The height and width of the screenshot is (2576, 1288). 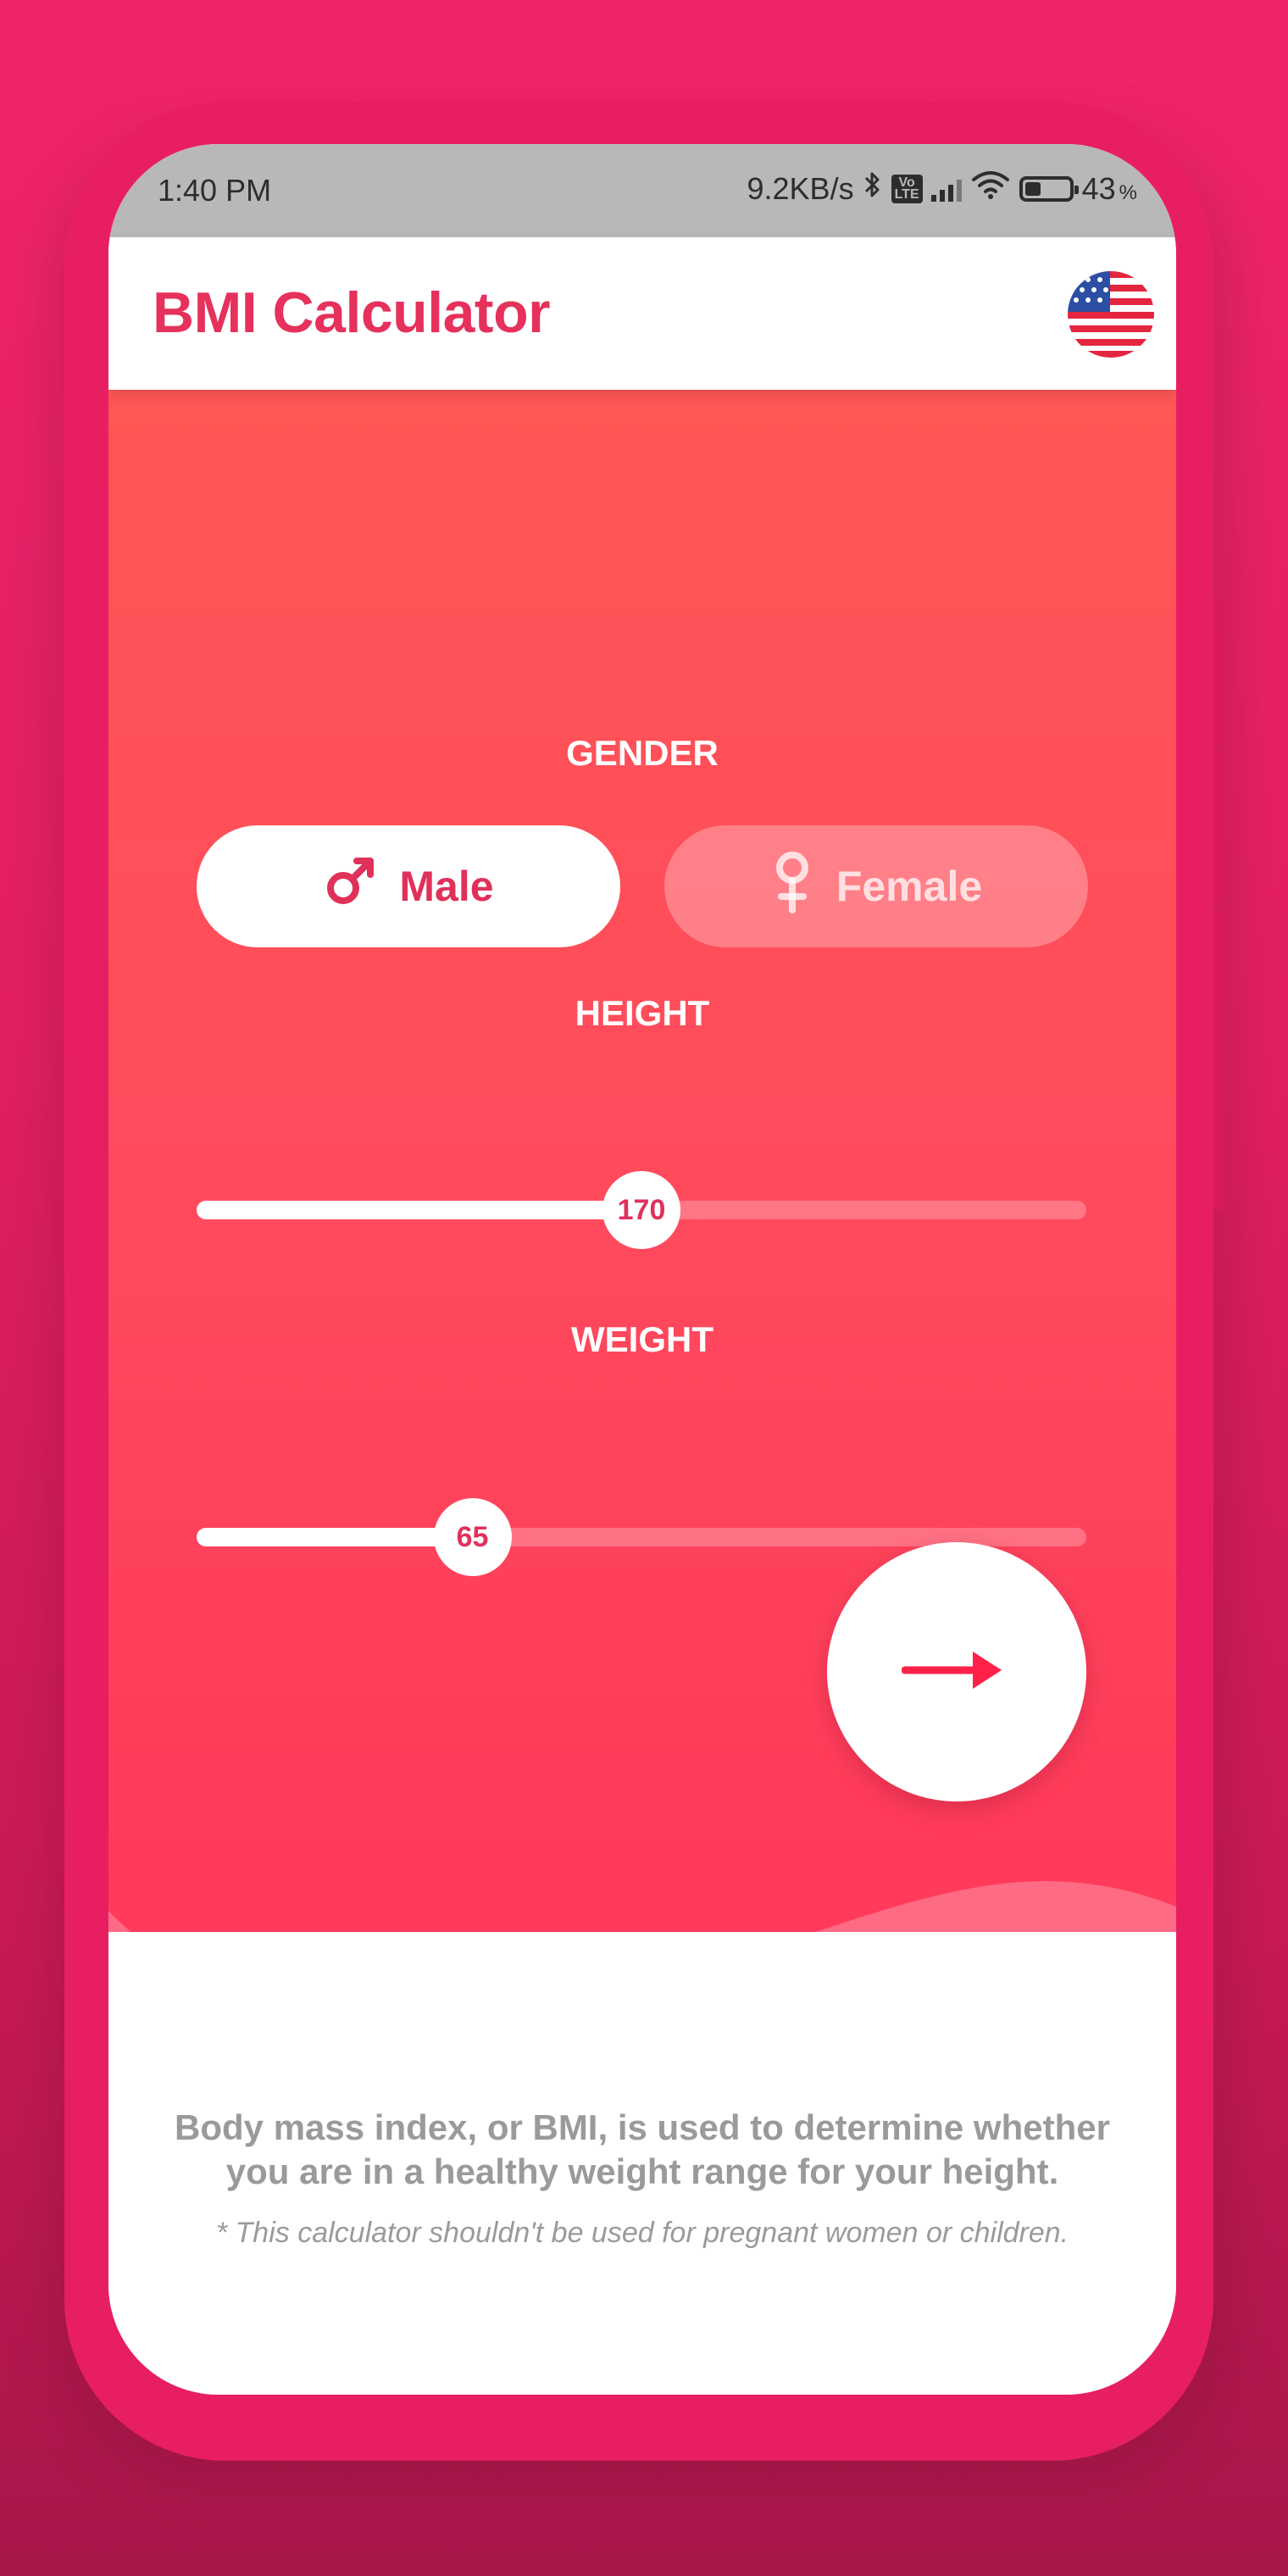 I want to click on female-icon, so click(x=792, y=886).